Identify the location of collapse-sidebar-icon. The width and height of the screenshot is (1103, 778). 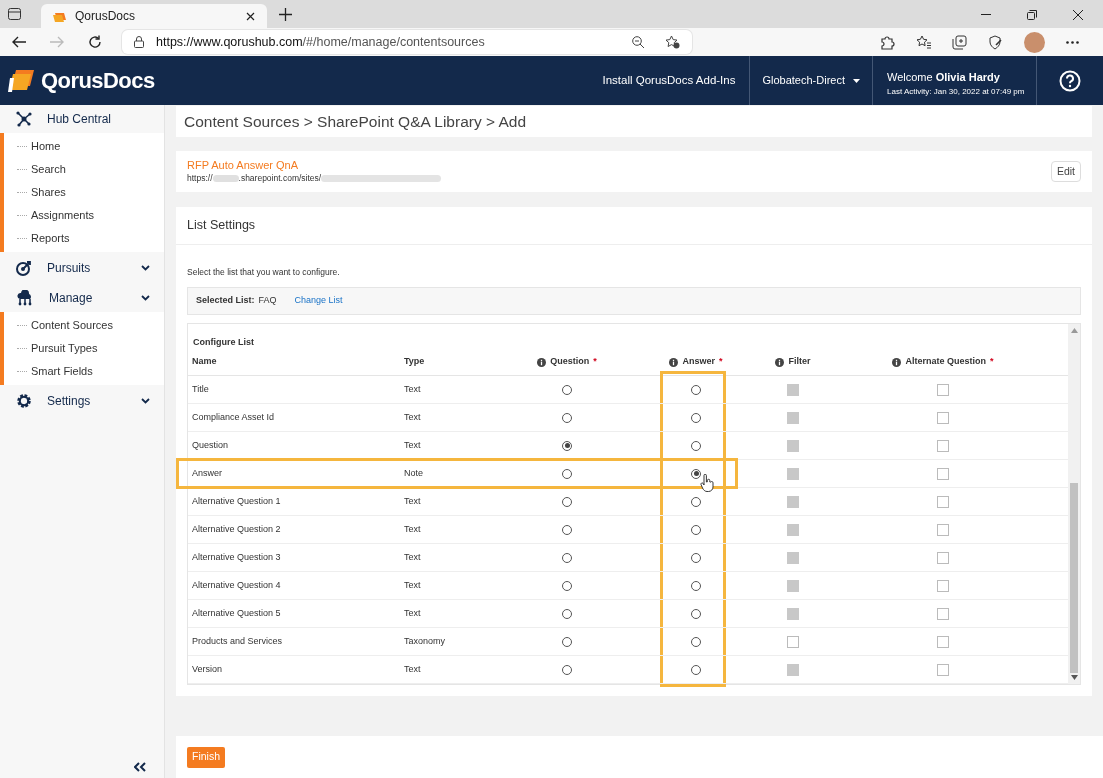
(140, 767).